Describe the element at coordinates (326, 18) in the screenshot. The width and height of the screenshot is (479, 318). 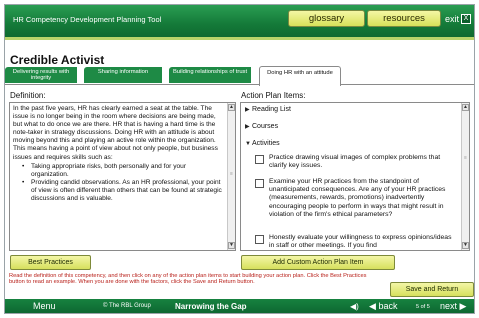
I see `glossary-tab: glossary` at that location.